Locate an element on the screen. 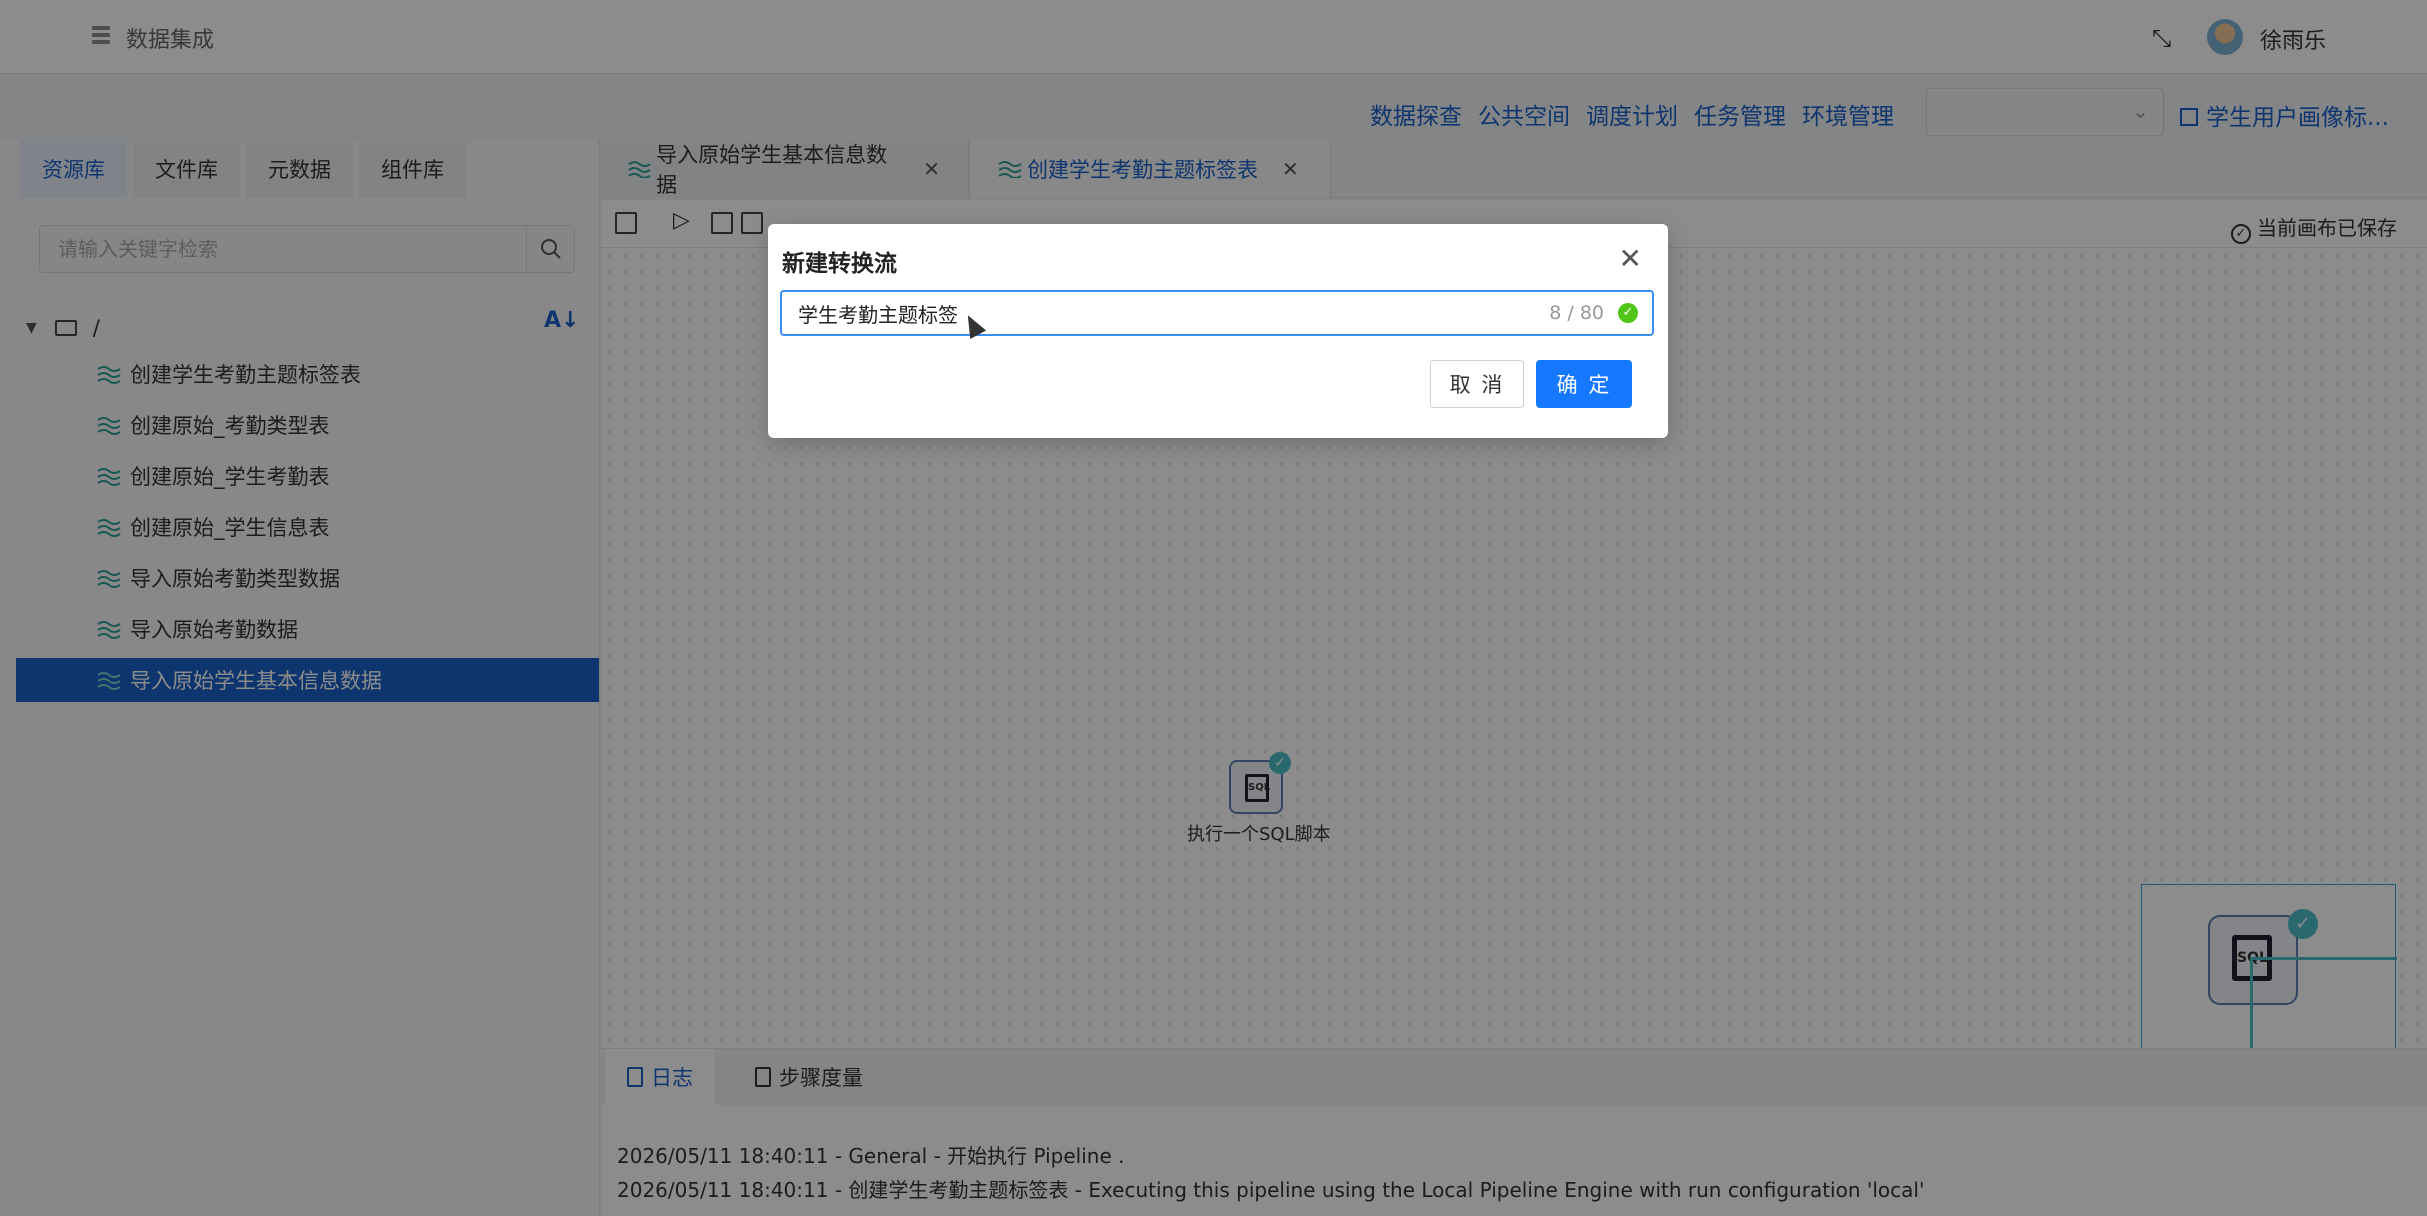 Image resolution: width=2427 pixels, height=1216 pixels. new-pipeline-dialog: 新建转换流 ✕ 8 / 80 ✓ 取 消 确 定 is located at coordinates (1218, 331).